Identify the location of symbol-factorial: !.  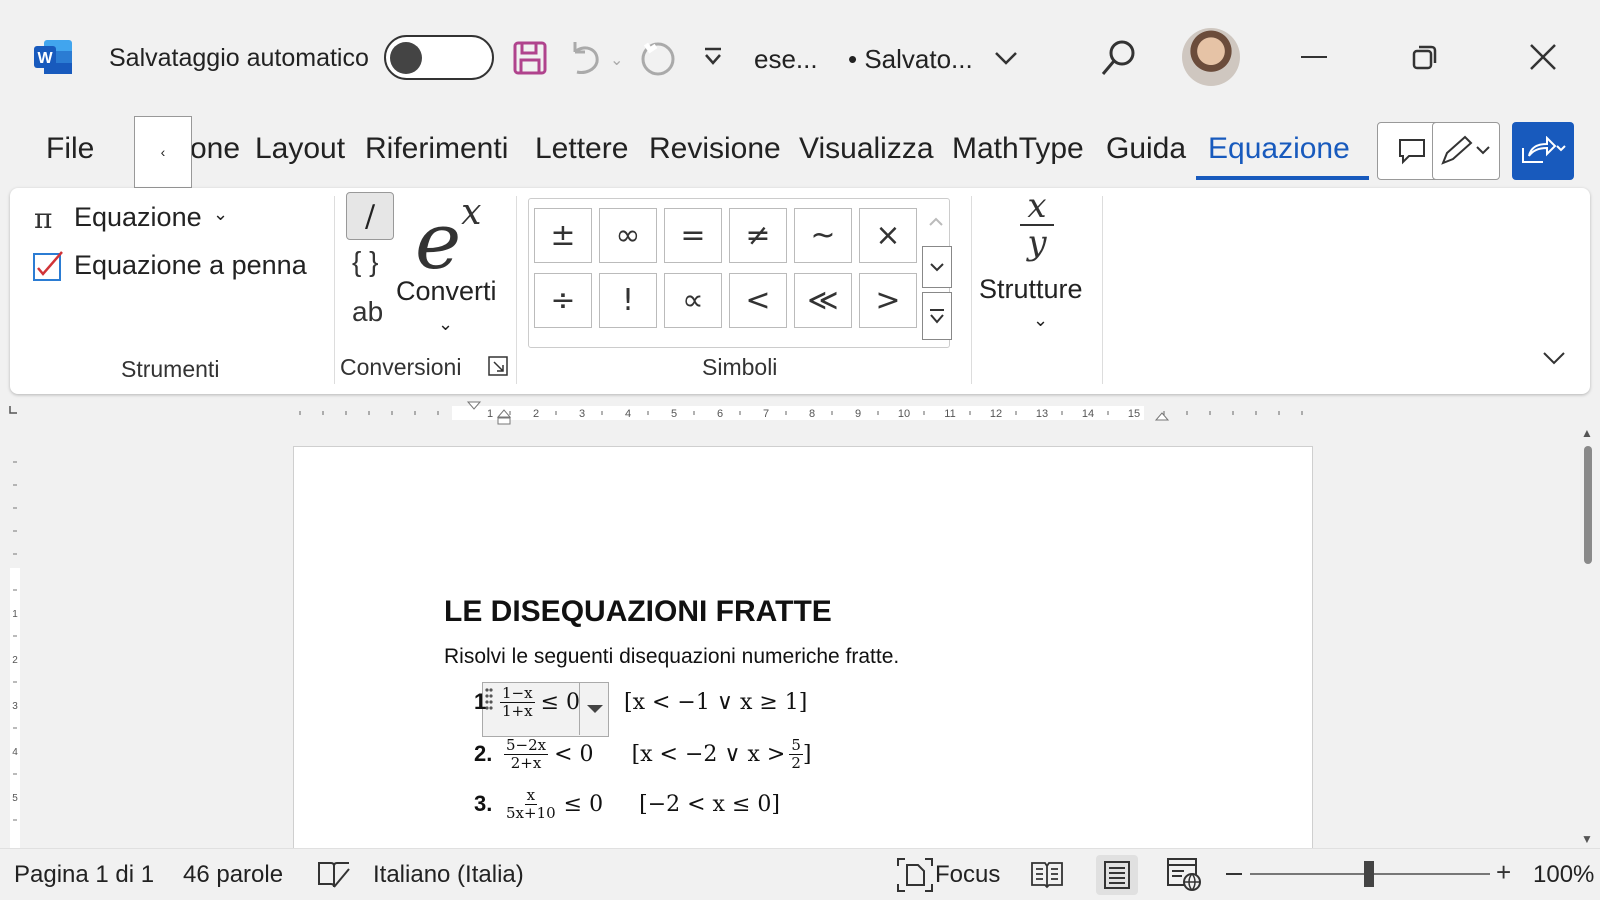
(628, 300).